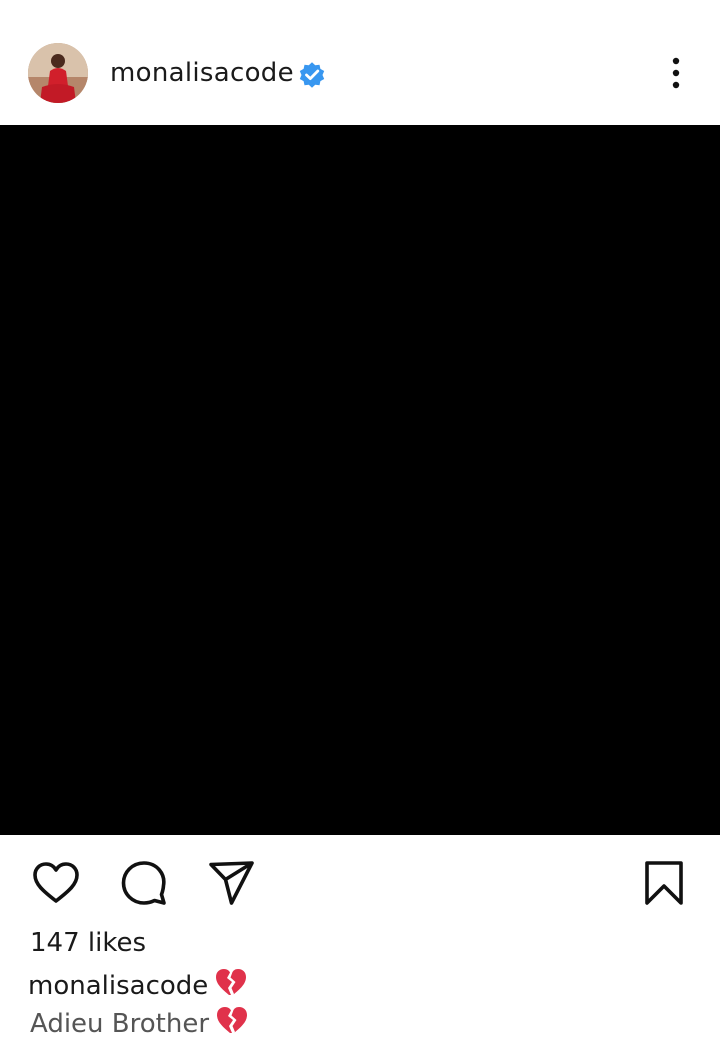  What do you see at coordinates (232, 883) in the screenshot?
I see `send-paper-plane-icon` at bounding box center [232, 883].